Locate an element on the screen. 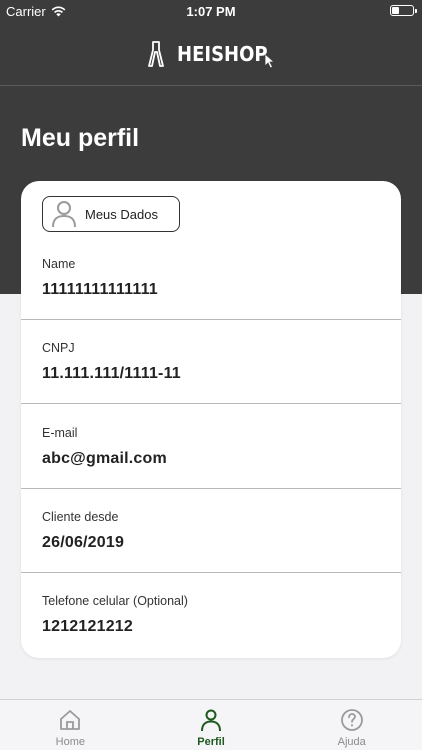 The image size is (422, 750). field-cnpj: CNPJ 11.111.111/1111-11 is located at coordinates (211, 383).